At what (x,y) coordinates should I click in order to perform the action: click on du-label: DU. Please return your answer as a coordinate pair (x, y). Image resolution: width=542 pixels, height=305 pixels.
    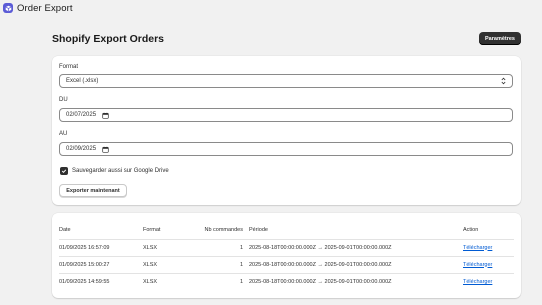
    Looking at the image, I should click on (63, 100).